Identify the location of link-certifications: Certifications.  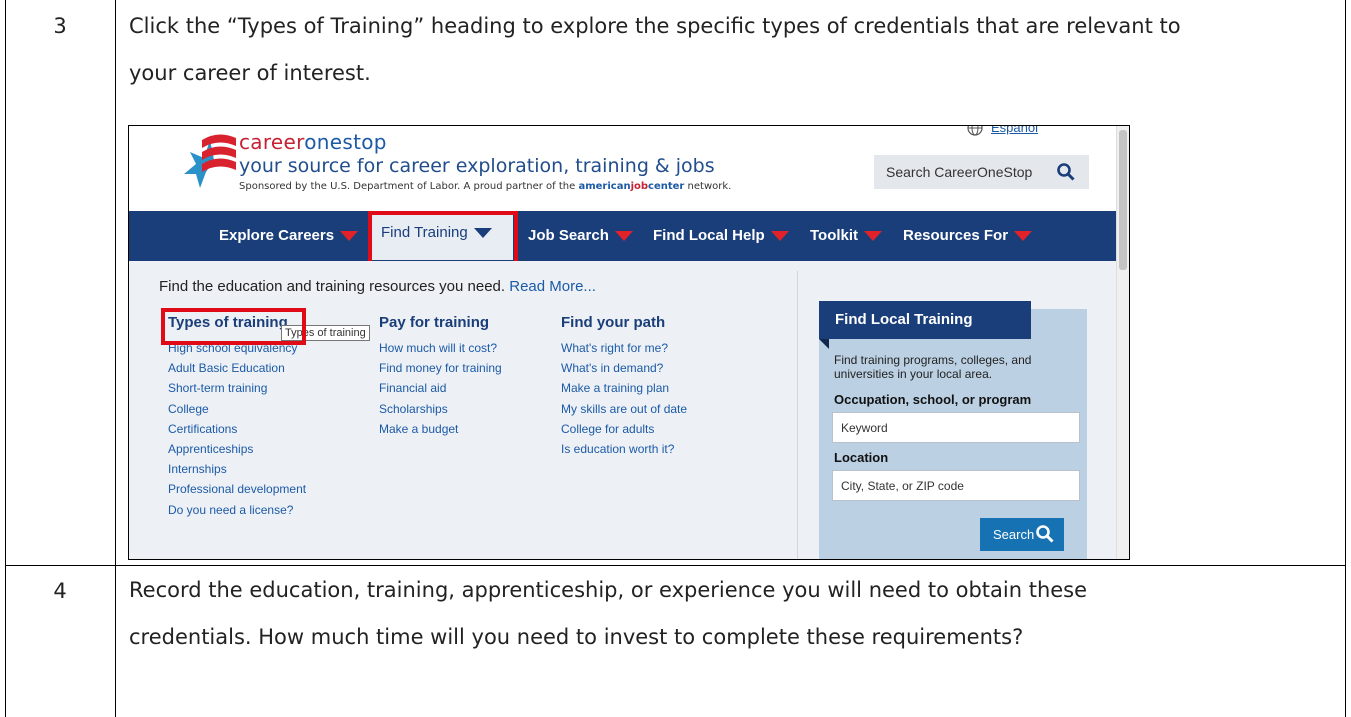
(237, 429).